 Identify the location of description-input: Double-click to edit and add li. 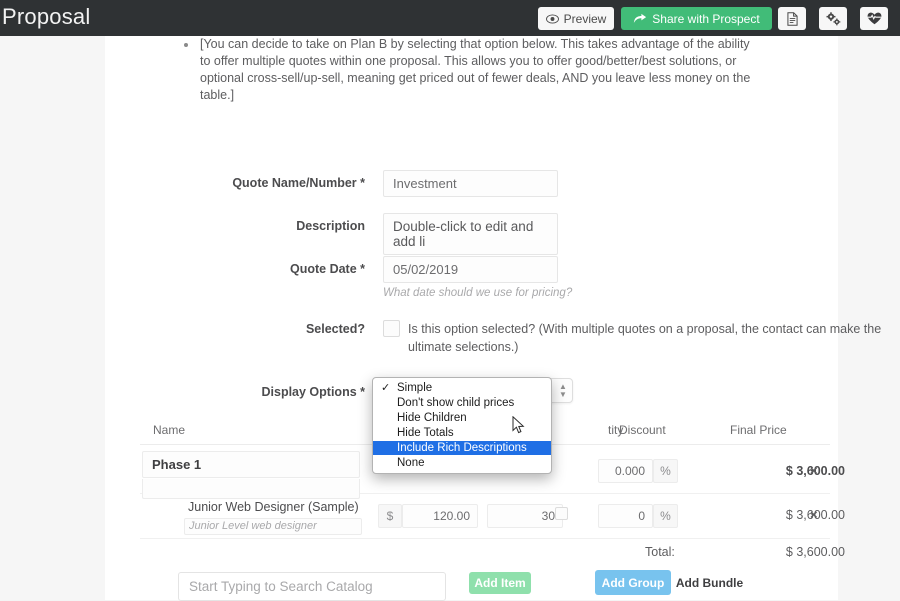
(470, 234).